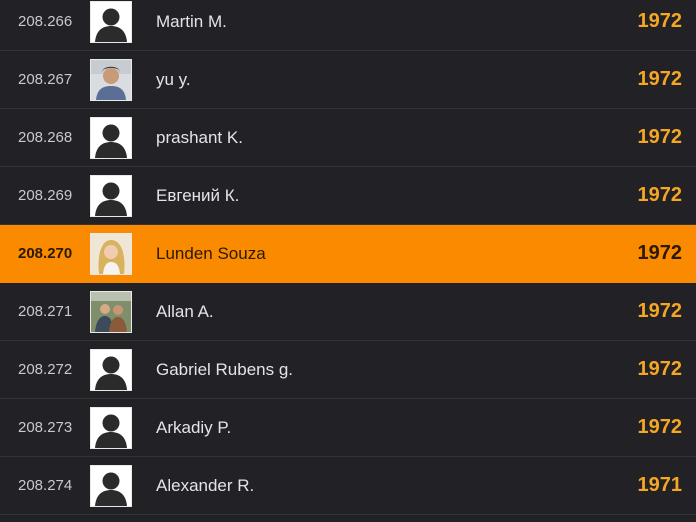 This screenshot has width=696, height=522. What do you see at coordinates (194, 427) in the screenshot?
I see `player-name: Arkadiy P.` at bounding box center [194, 427].